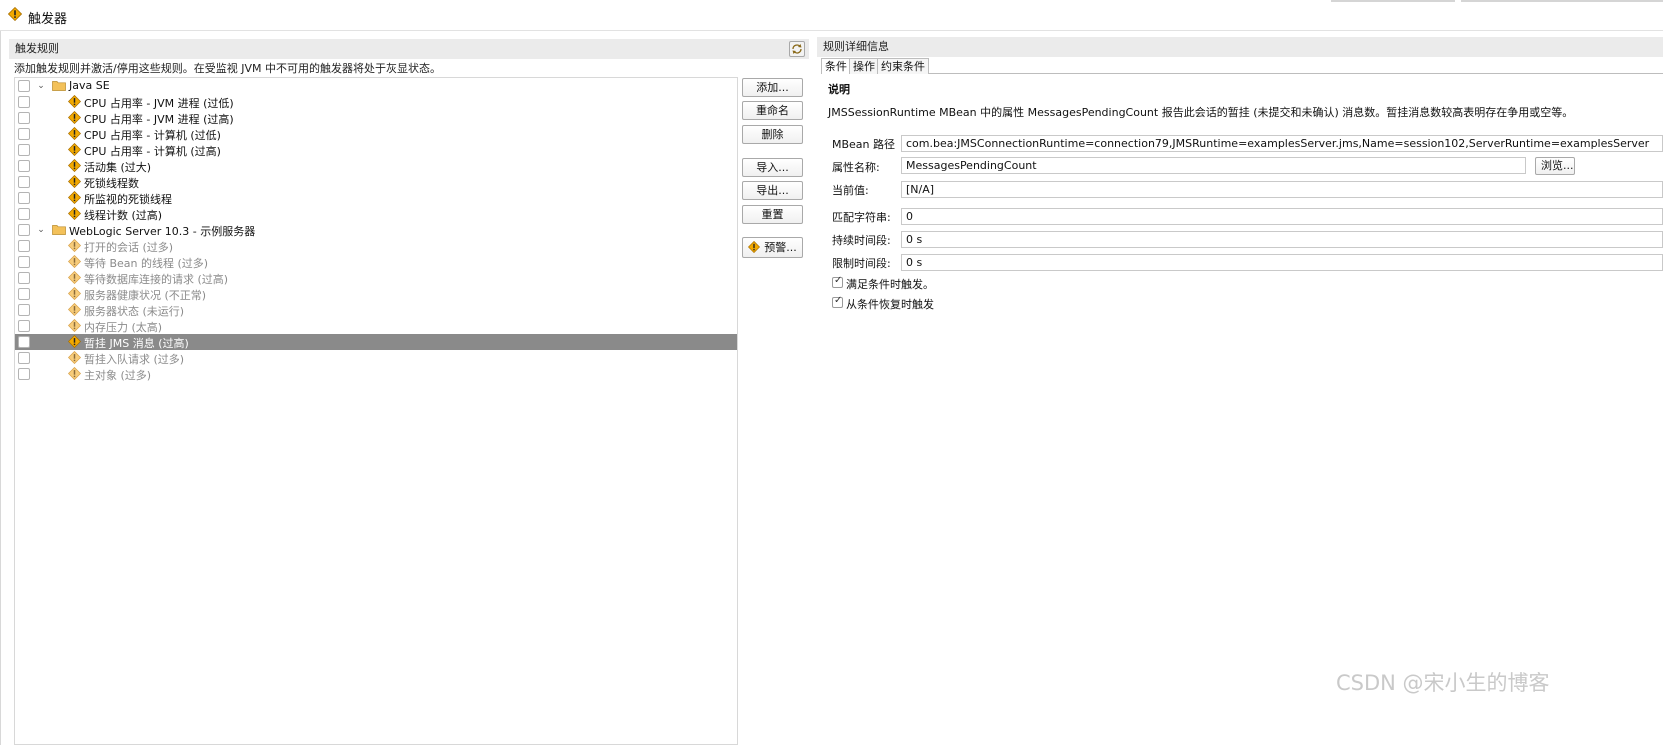  Describe the element at coordinates (376, 246) in the screenshot. I see `tree-rule-row: 打开的会话 (过多)` at that location.